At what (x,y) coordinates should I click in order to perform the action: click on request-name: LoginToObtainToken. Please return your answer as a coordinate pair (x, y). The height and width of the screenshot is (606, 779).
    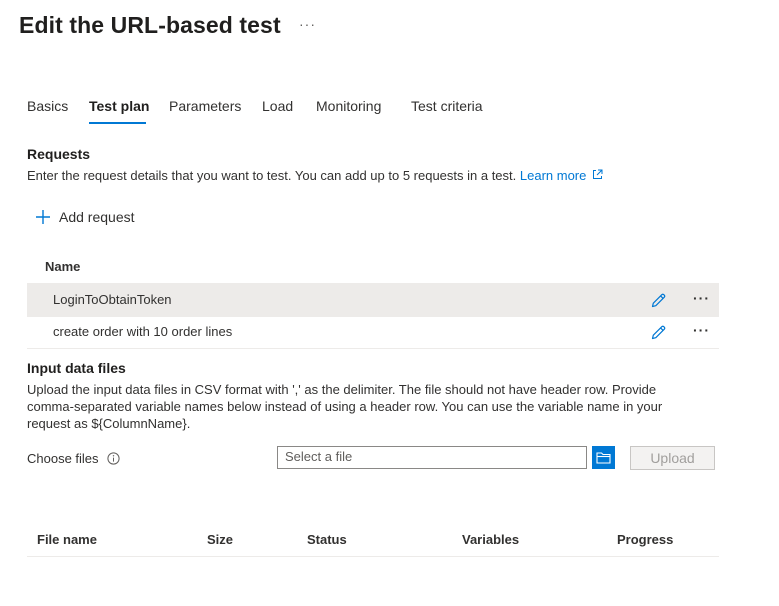
    Looking at the image, I should click on (112, 299).